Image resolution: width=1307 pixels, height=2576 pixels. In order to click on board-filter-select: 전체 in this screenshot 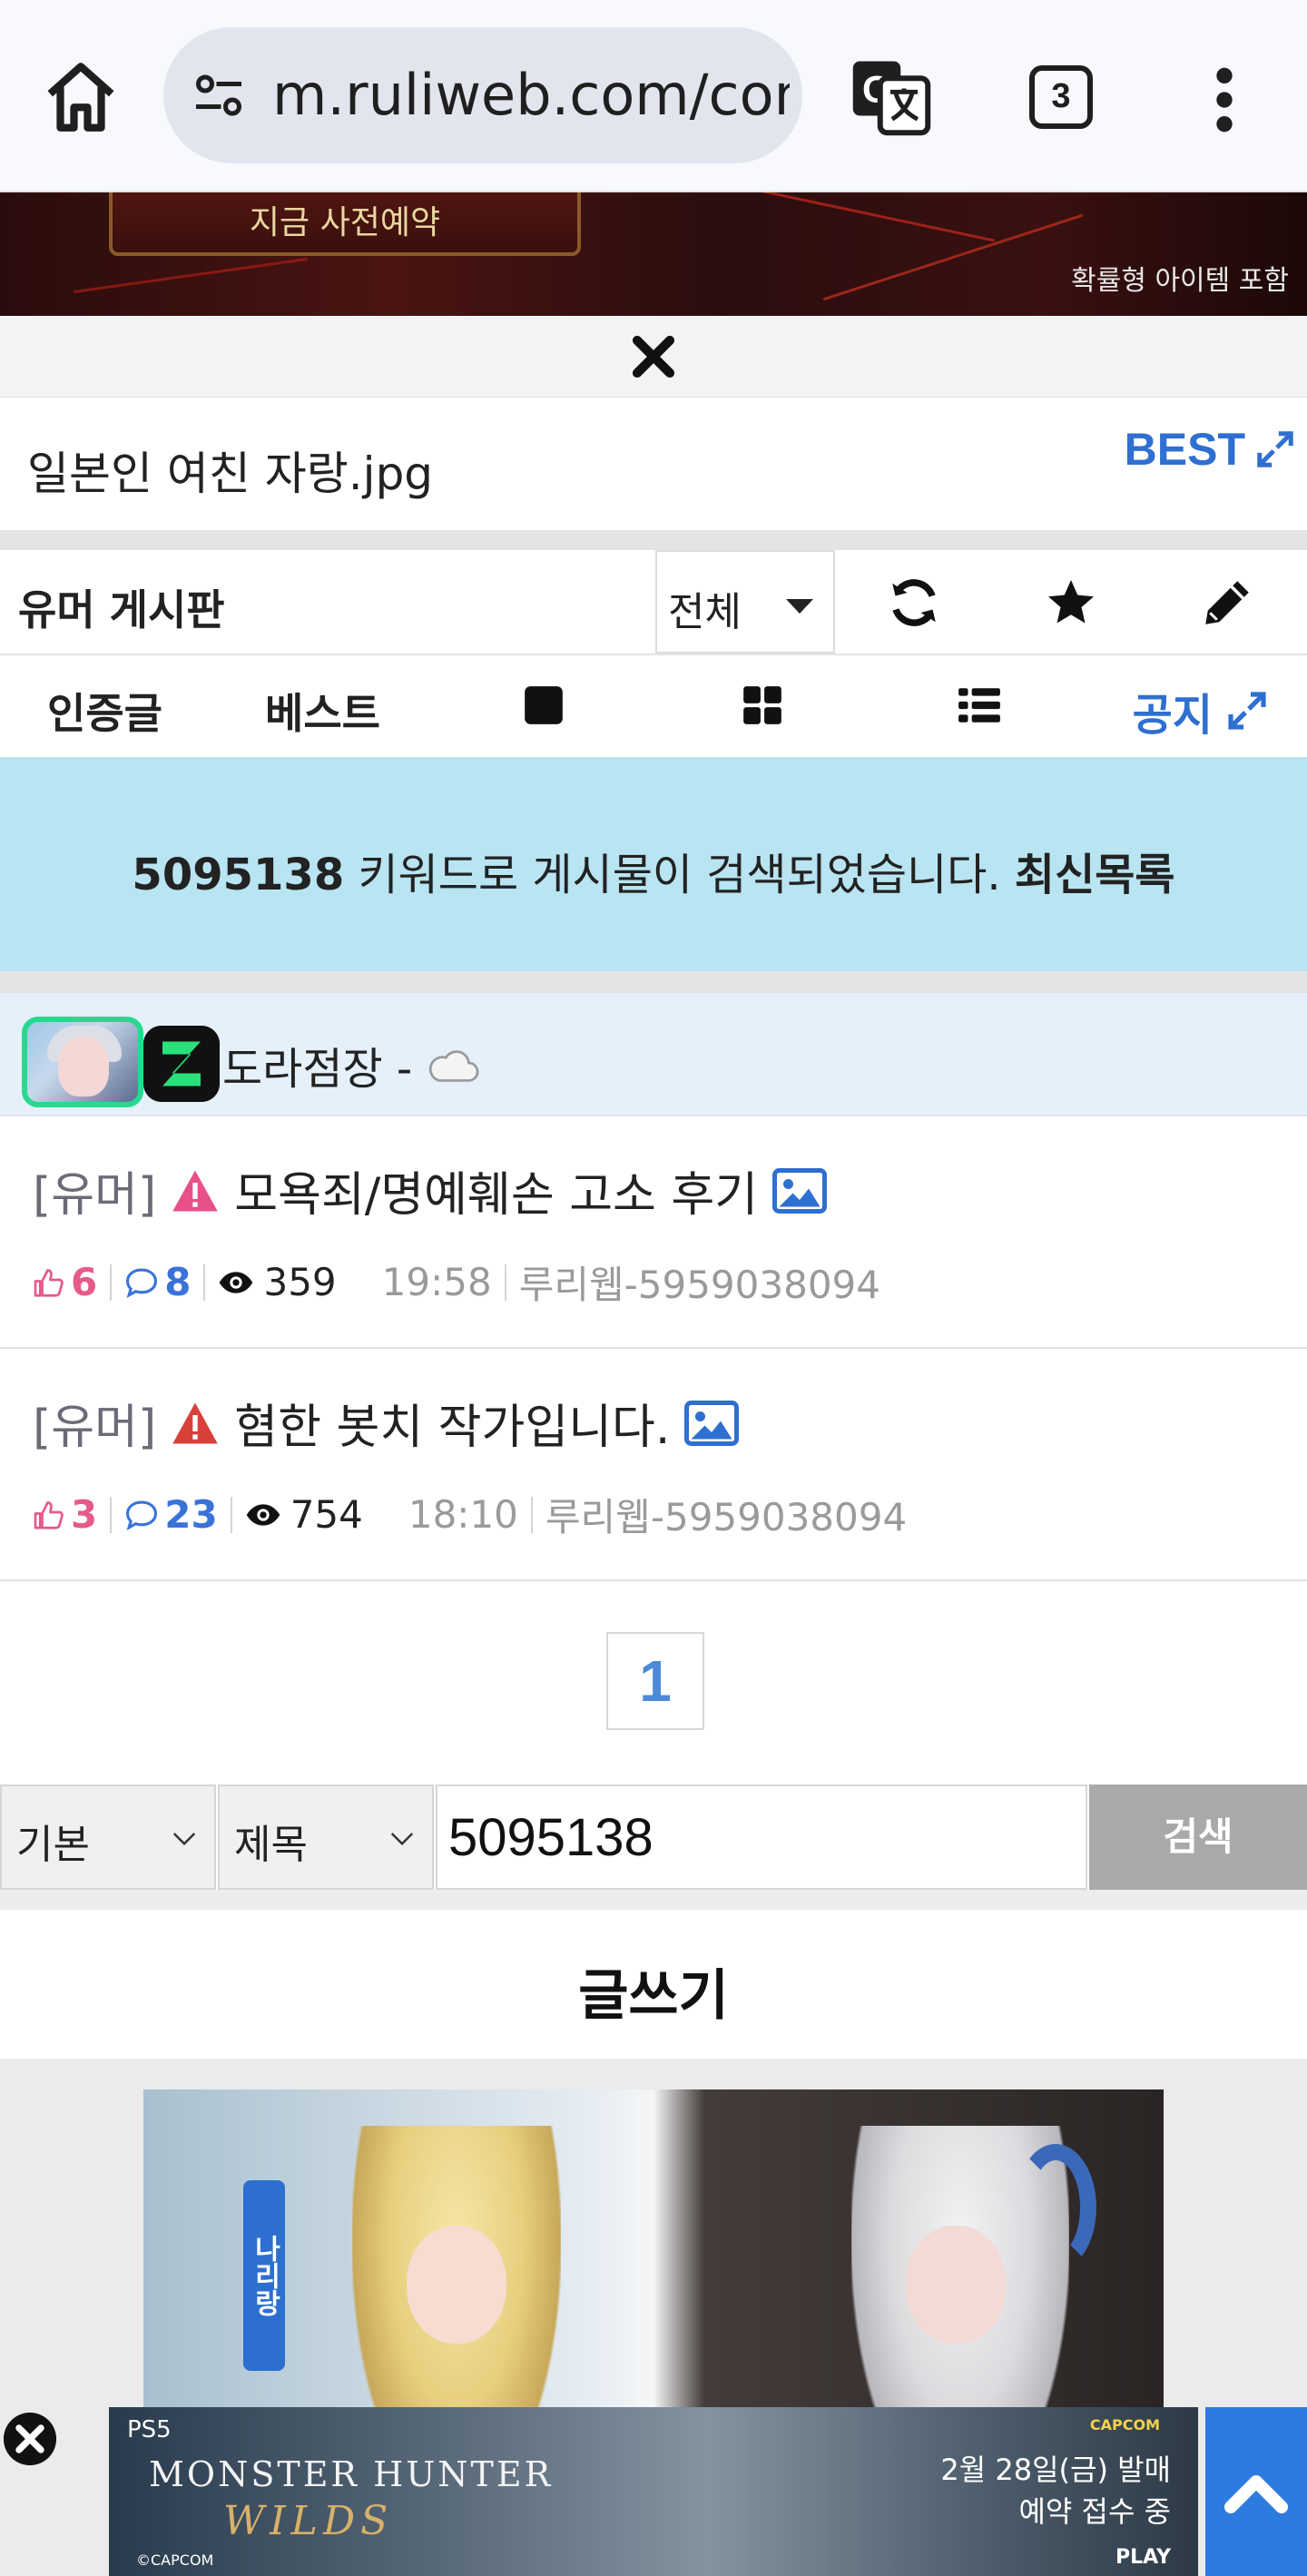, I will do `click(745, 602)`.